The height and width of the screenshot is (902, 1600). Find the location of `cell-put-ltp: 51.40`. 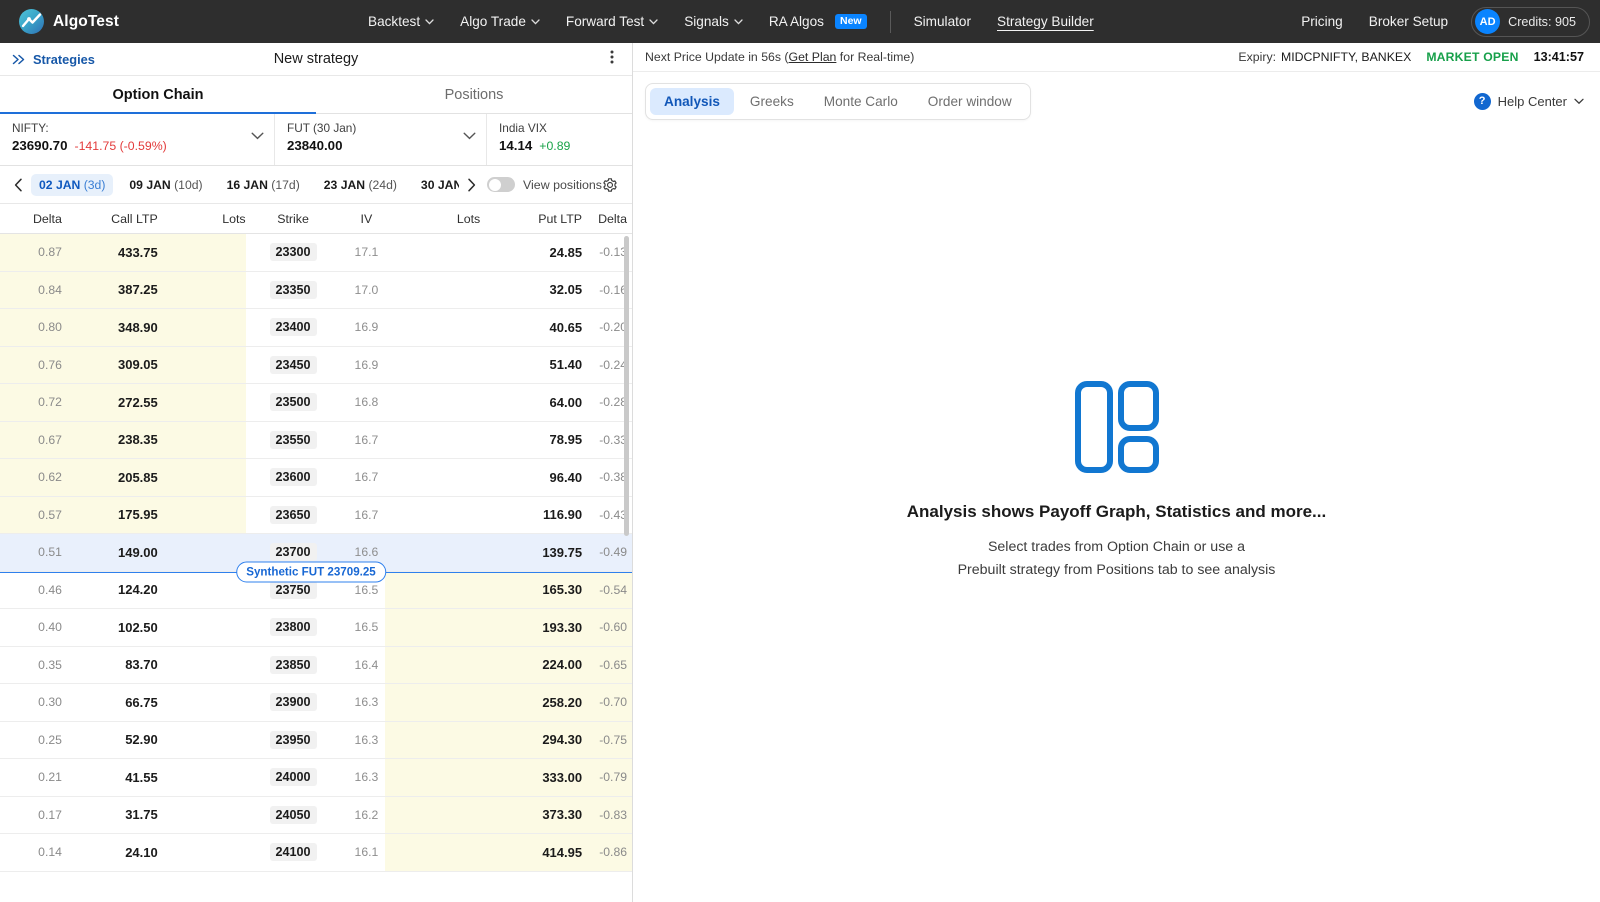

cell-put-ltp: 51.40 is located at coordinates (531, 364).